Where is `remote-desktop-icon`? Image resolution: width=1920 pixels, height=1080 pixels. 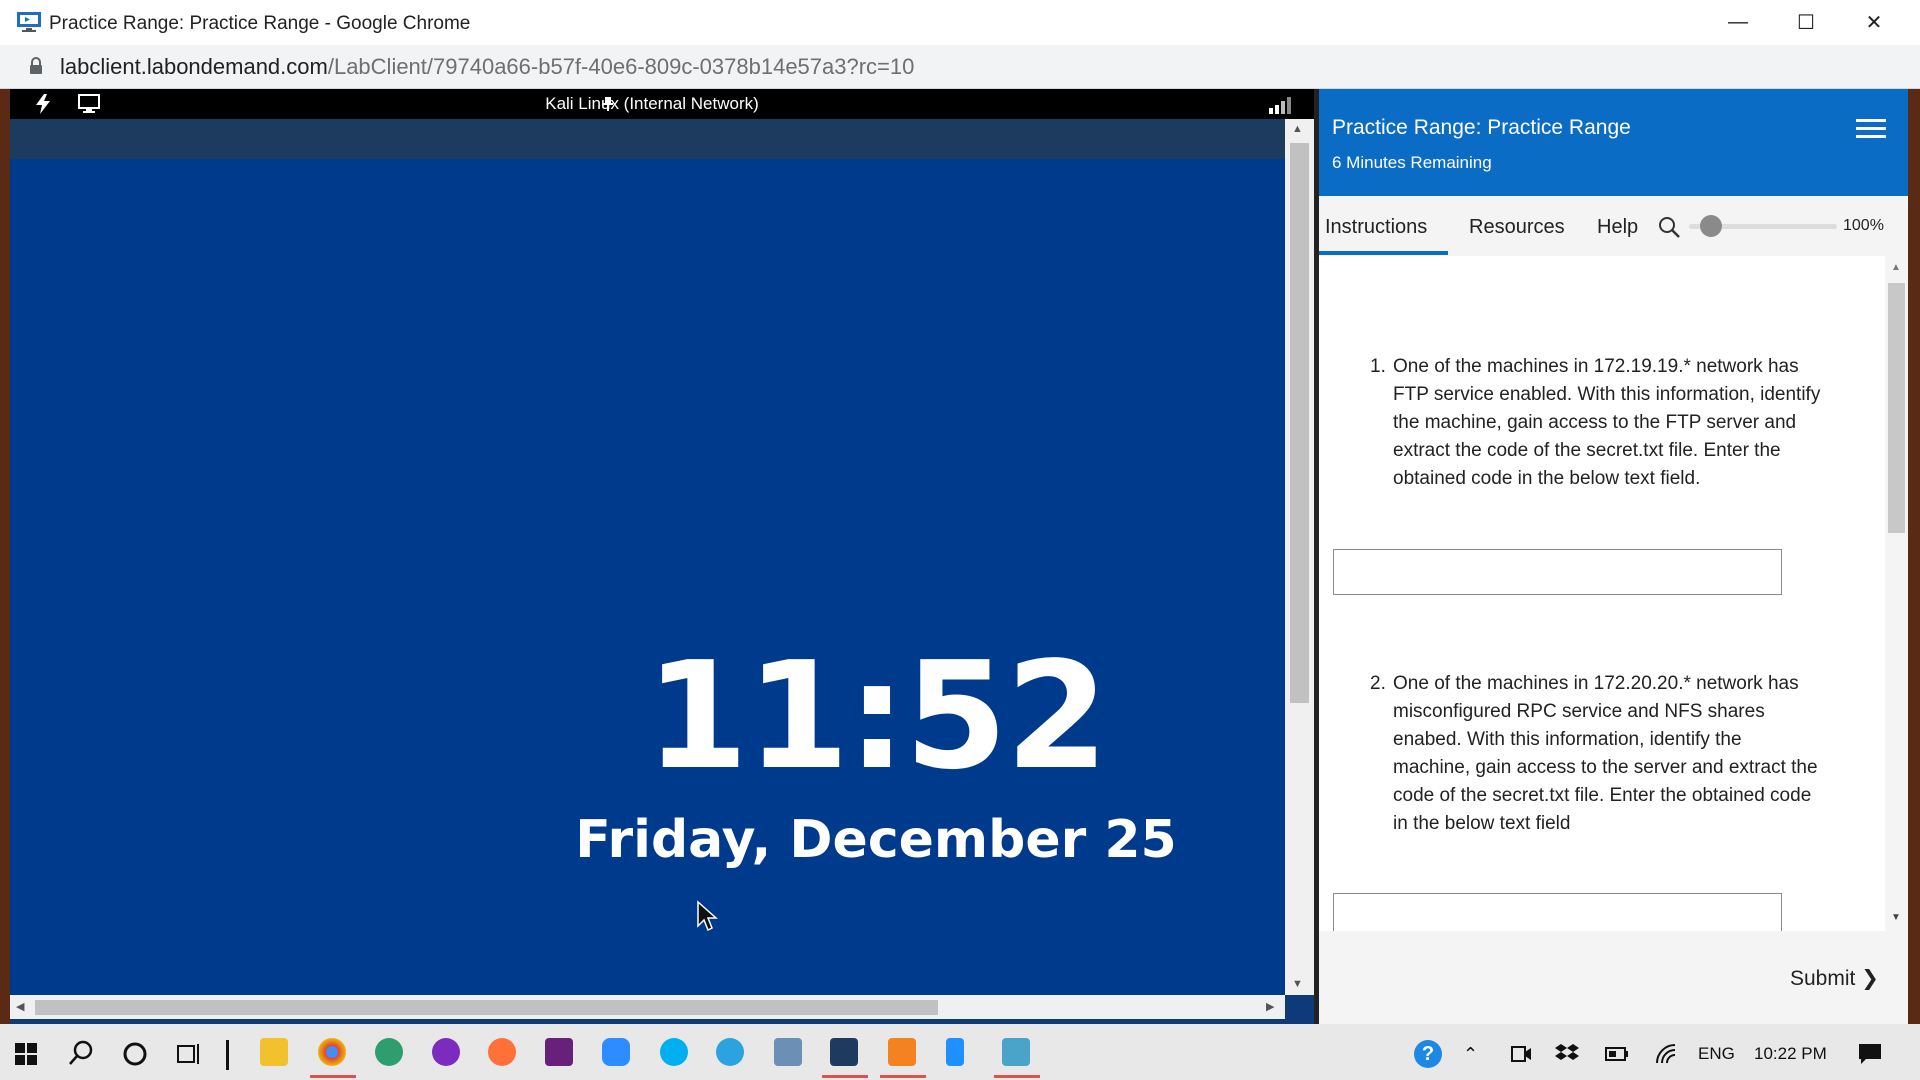
remote-desktop-icon is located at coordinates (29, 22).